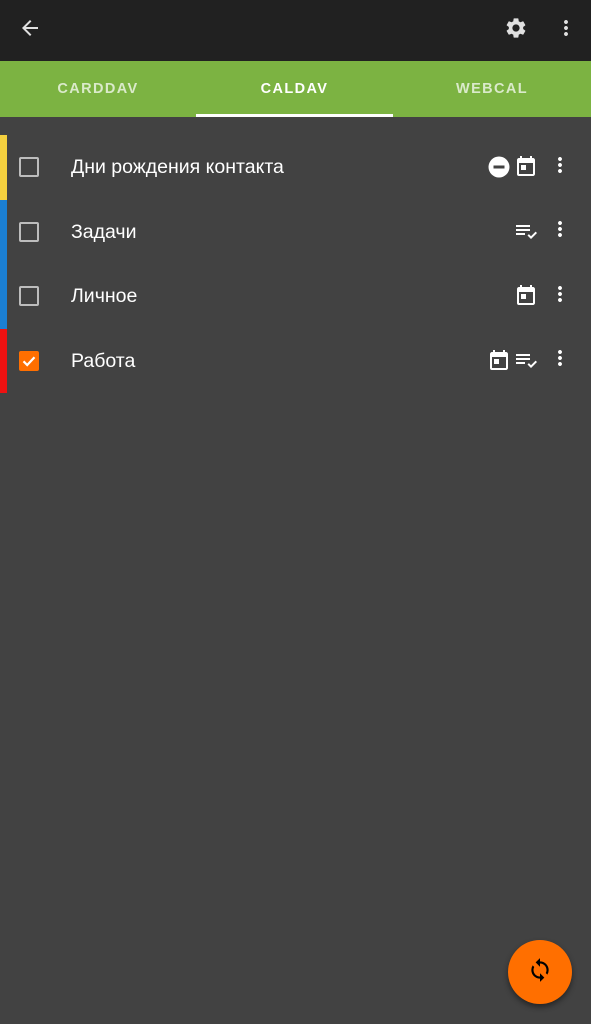 The width and height of the screenshot is (591, 1024). I want to click on check-icon, so click(29, 361).